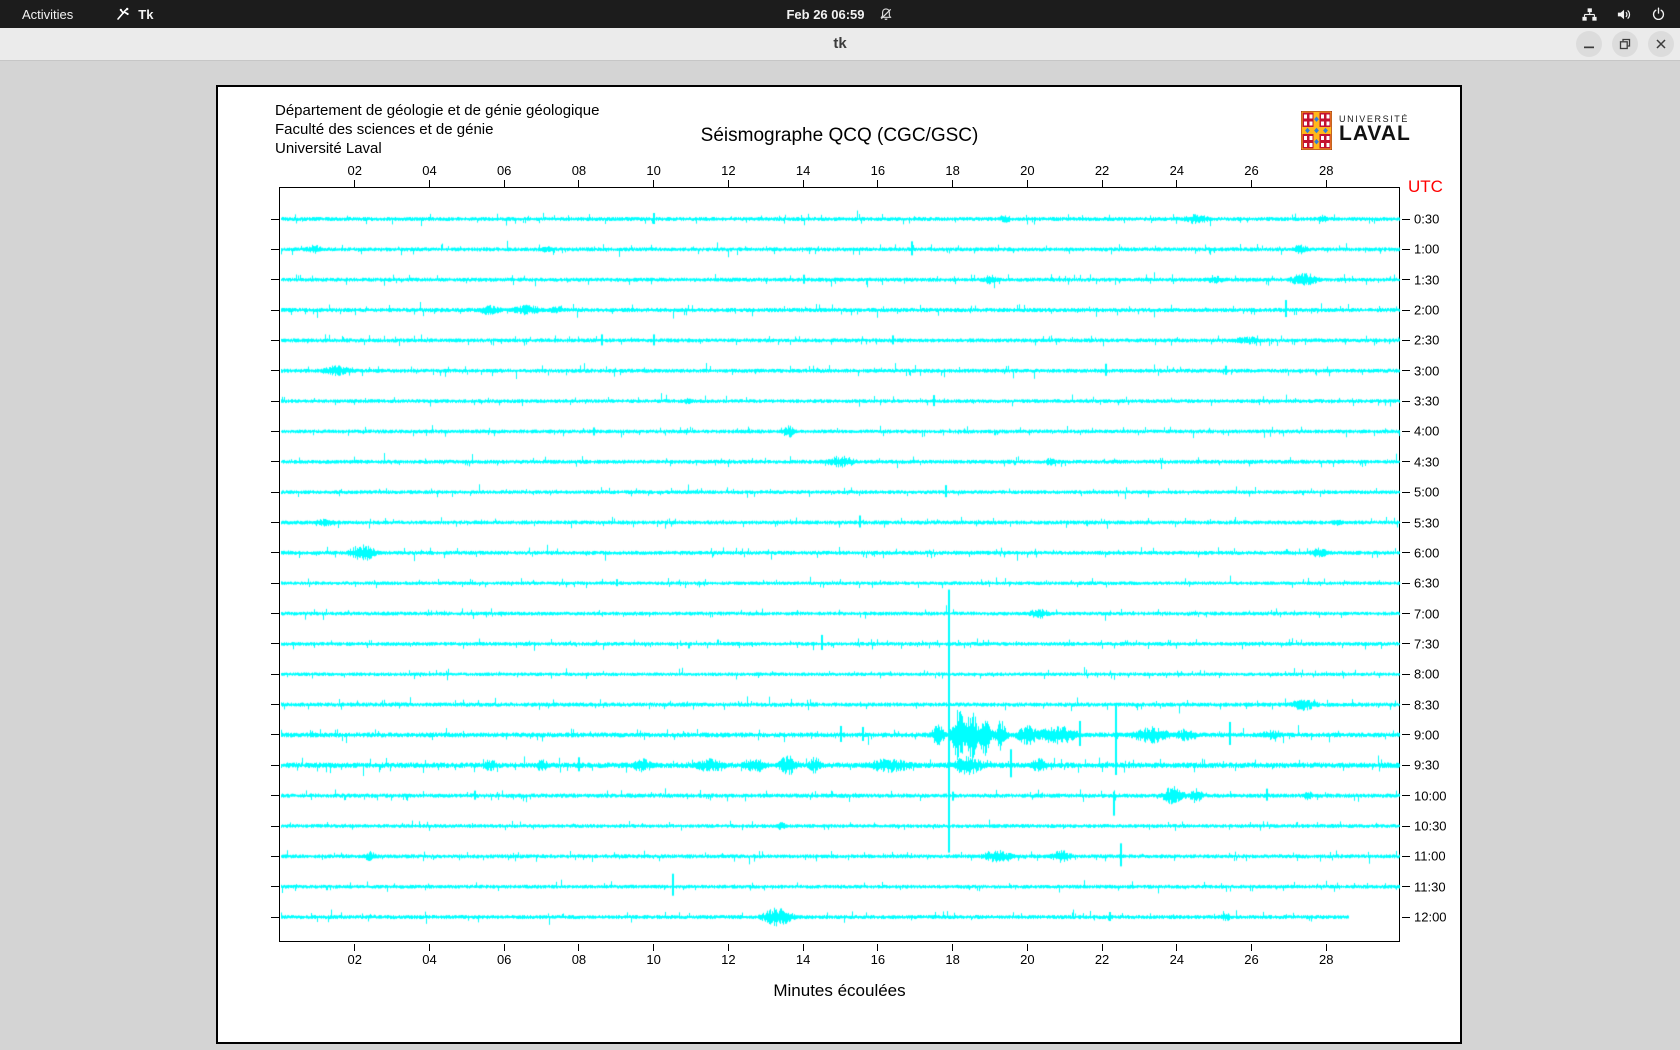 This screenshot has height=1050, width=1680. I want to click on trace-time-label: 5:30, so click(1427, 522).